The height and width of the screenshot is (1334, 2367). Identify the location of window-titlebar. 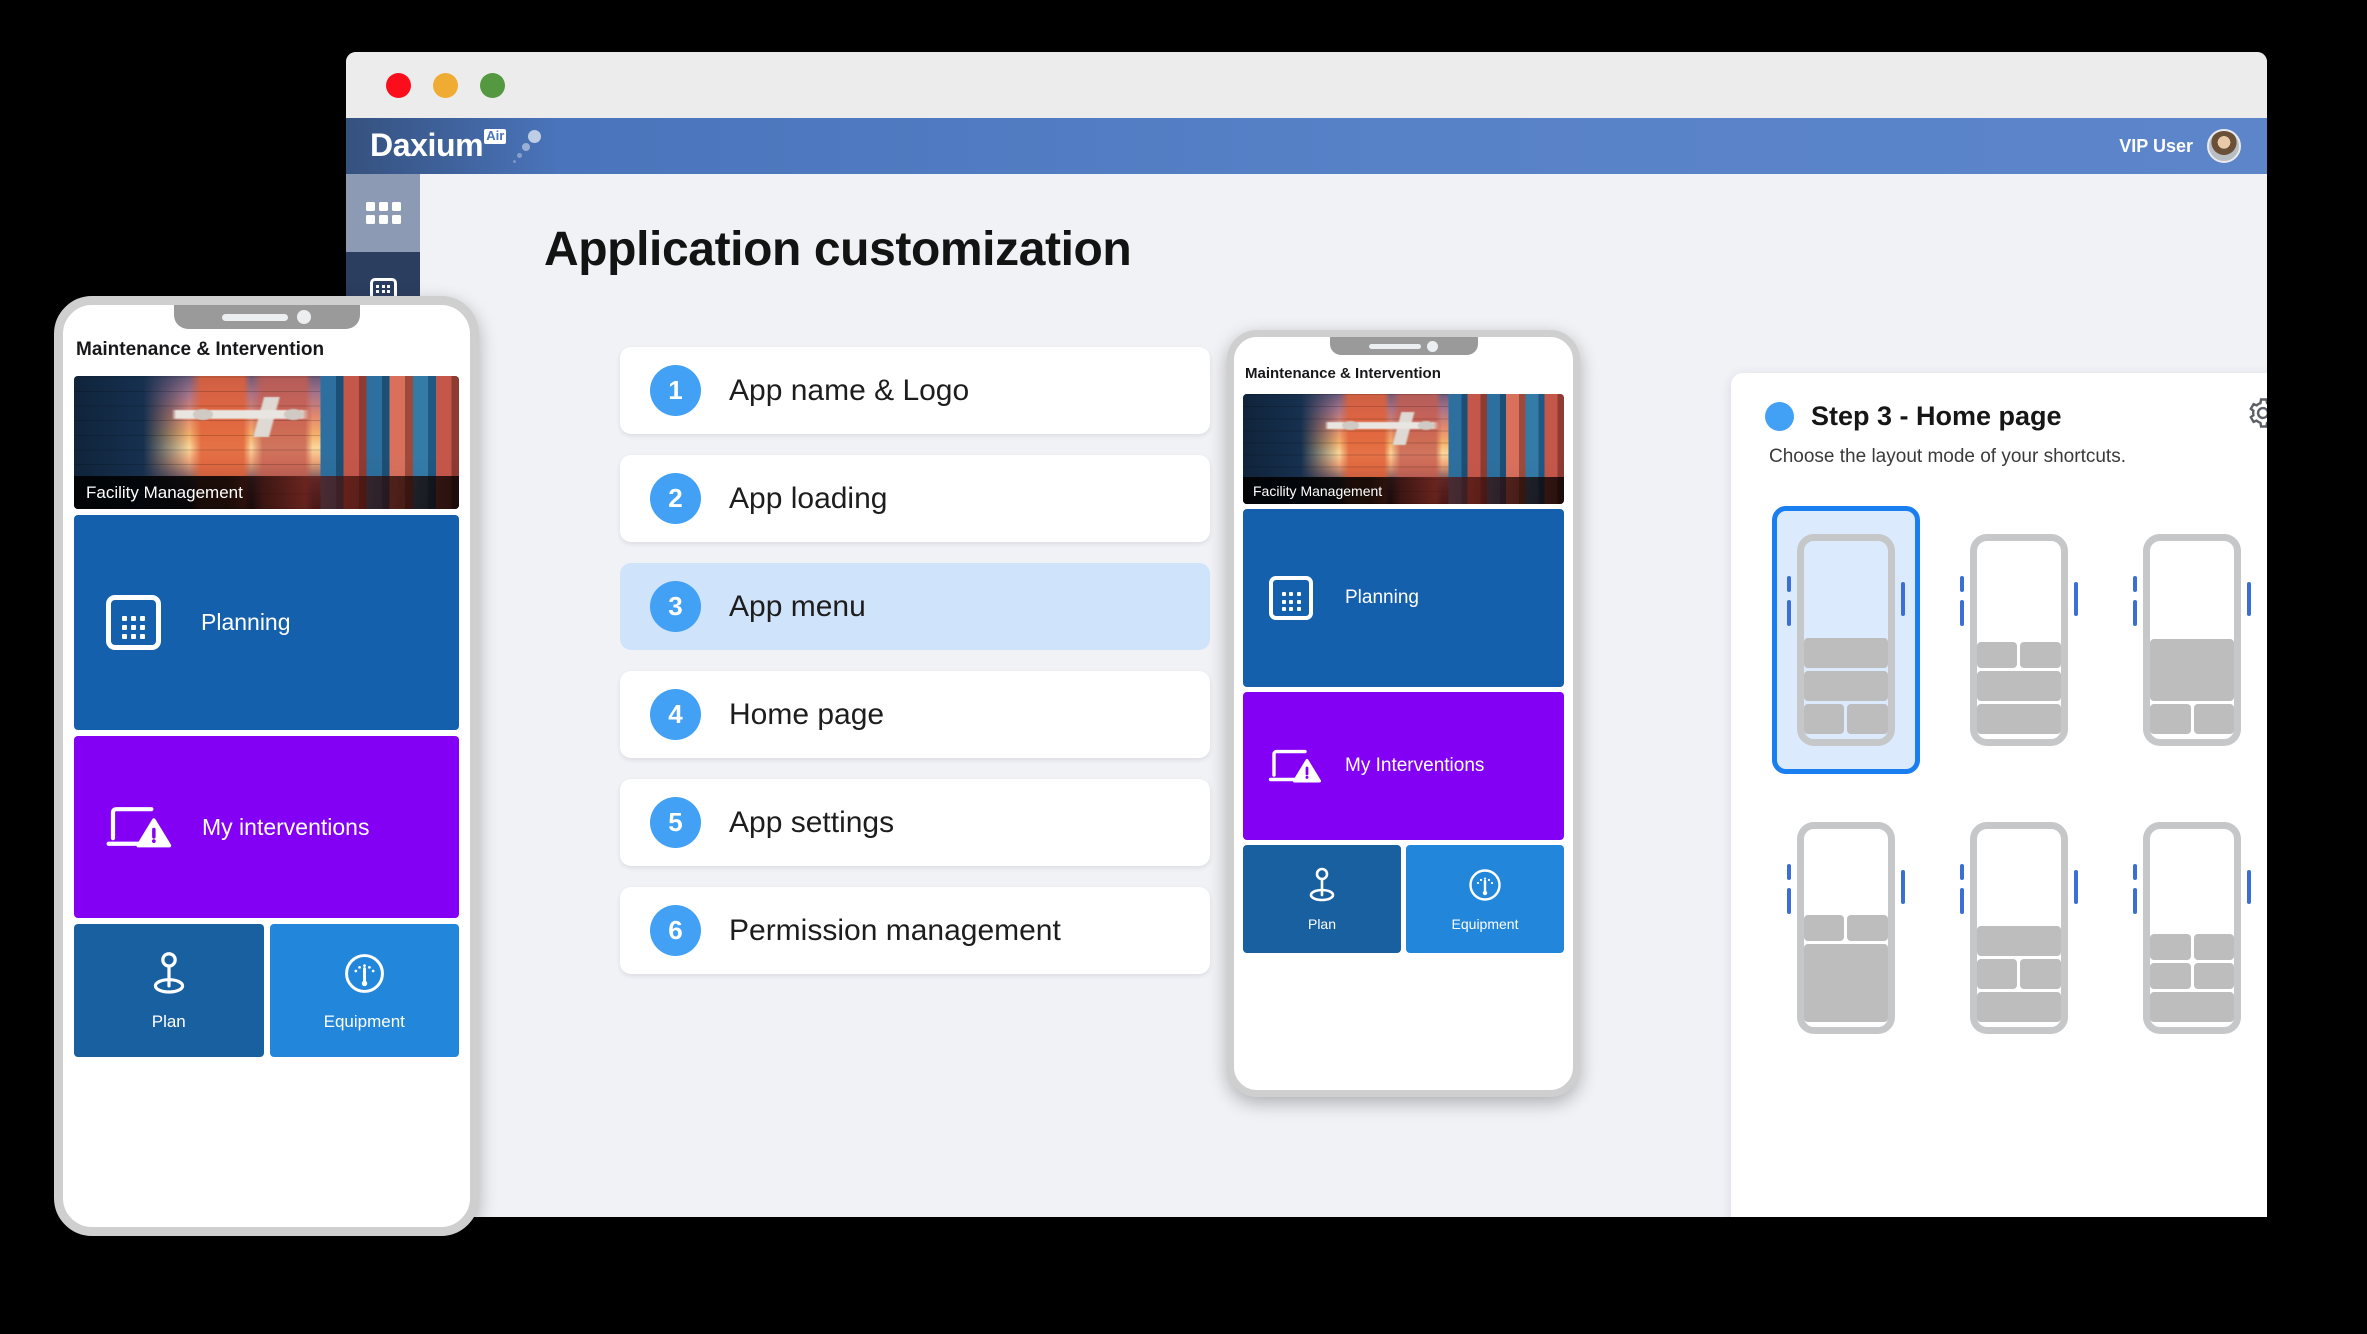
(1306, 85).